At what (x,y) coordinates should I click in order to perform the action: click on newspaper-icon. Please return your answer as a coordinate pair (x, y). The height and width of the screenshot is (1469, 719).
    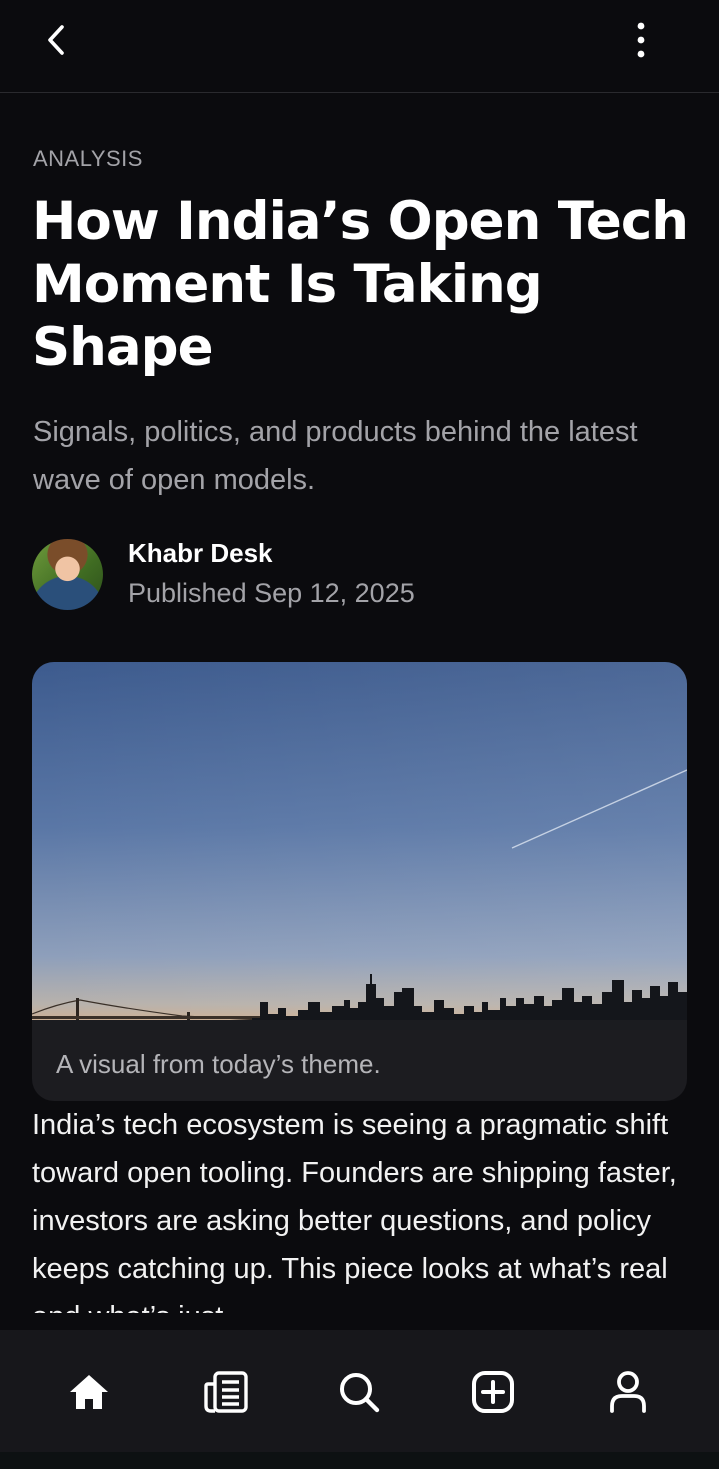
    Looking at the image, I should click on (226, 1392).